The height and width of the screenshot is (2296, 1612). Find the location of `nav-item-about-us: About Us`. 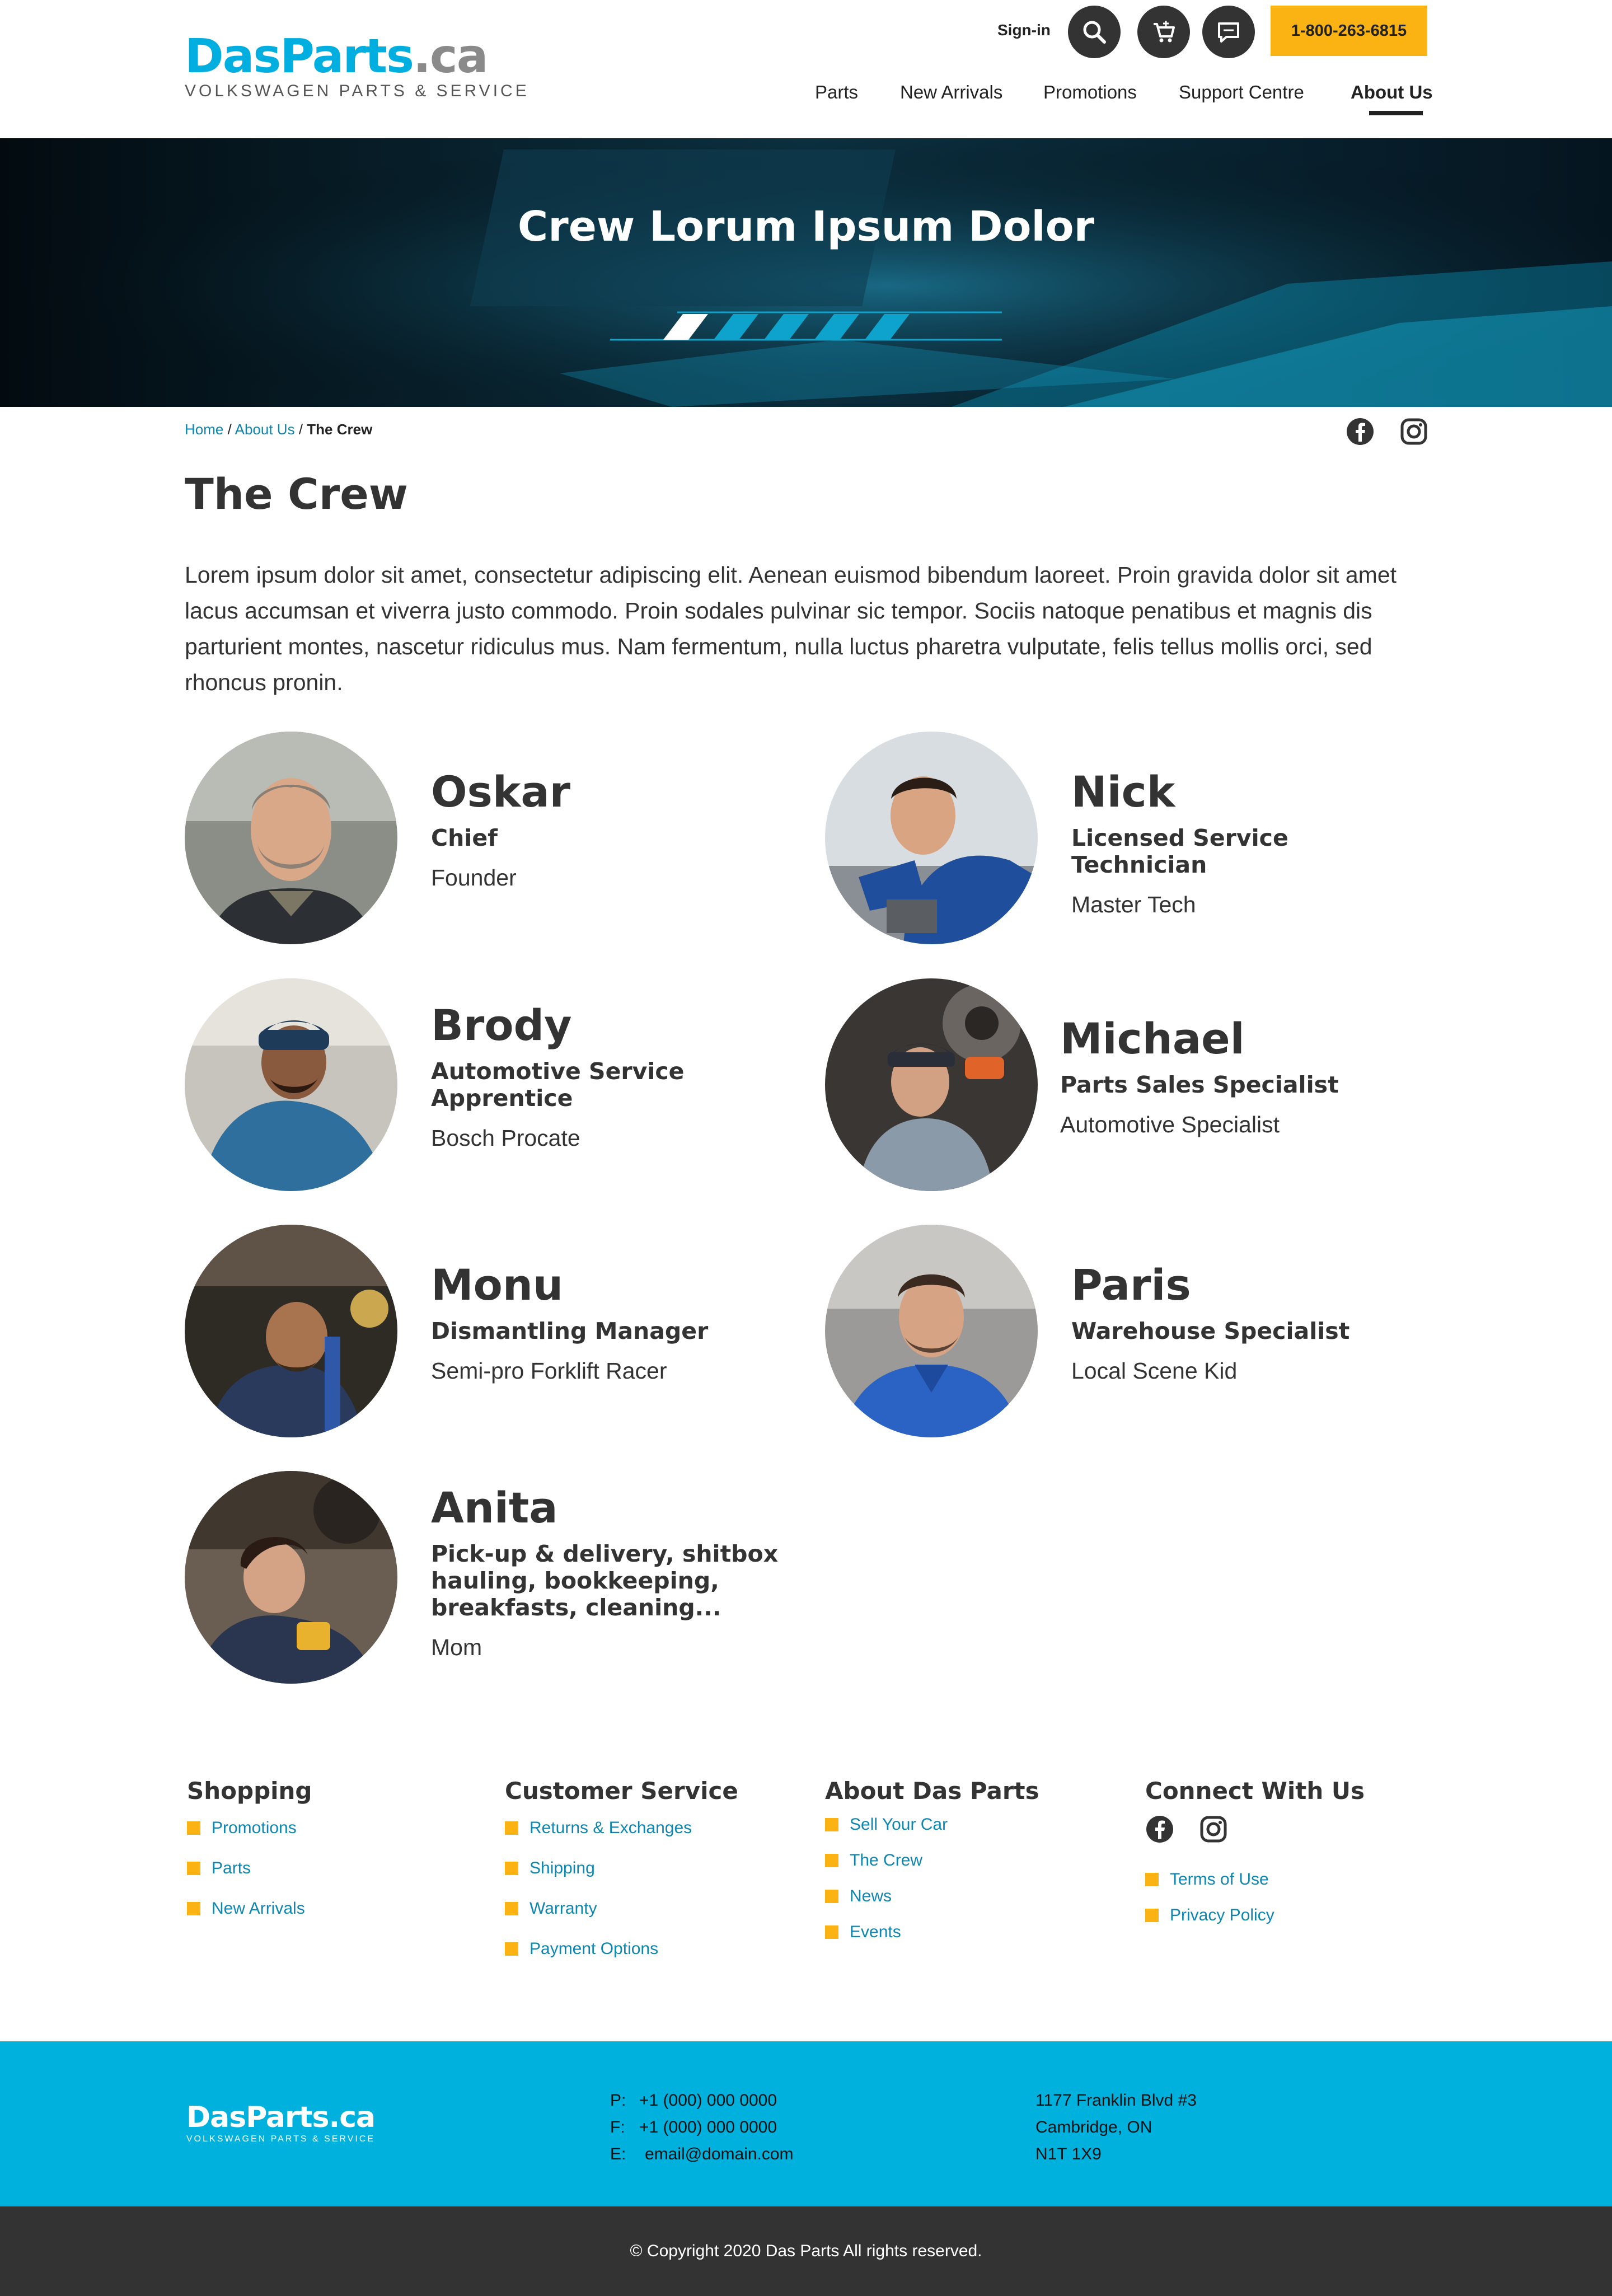

nav-item-about-us: About Us is located at coordinates (1392, 92).